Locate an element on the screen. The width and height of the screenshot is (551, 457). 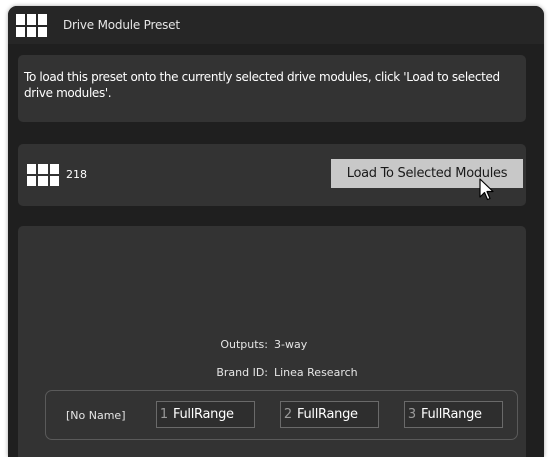
outputs-value: 3-way is located at coordinates (291, 344).